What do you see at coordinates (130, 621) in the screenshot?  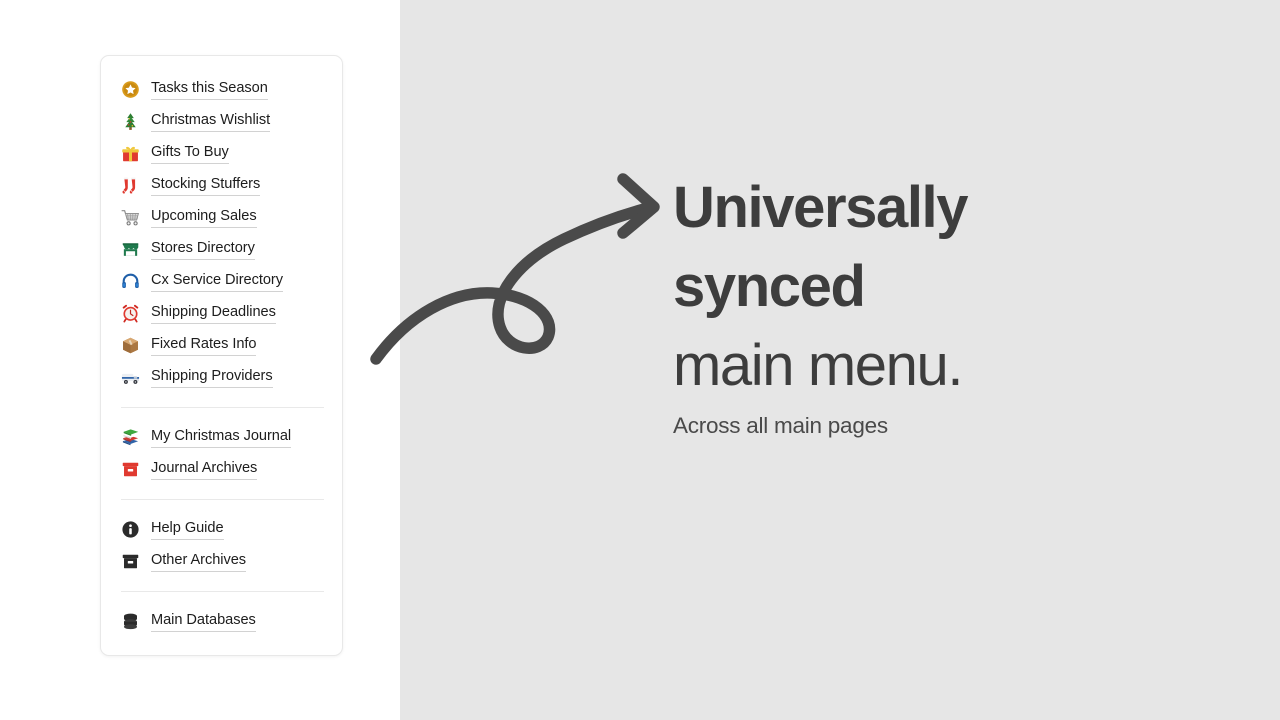 I see `database-icon` at bounding box center [130, 621].